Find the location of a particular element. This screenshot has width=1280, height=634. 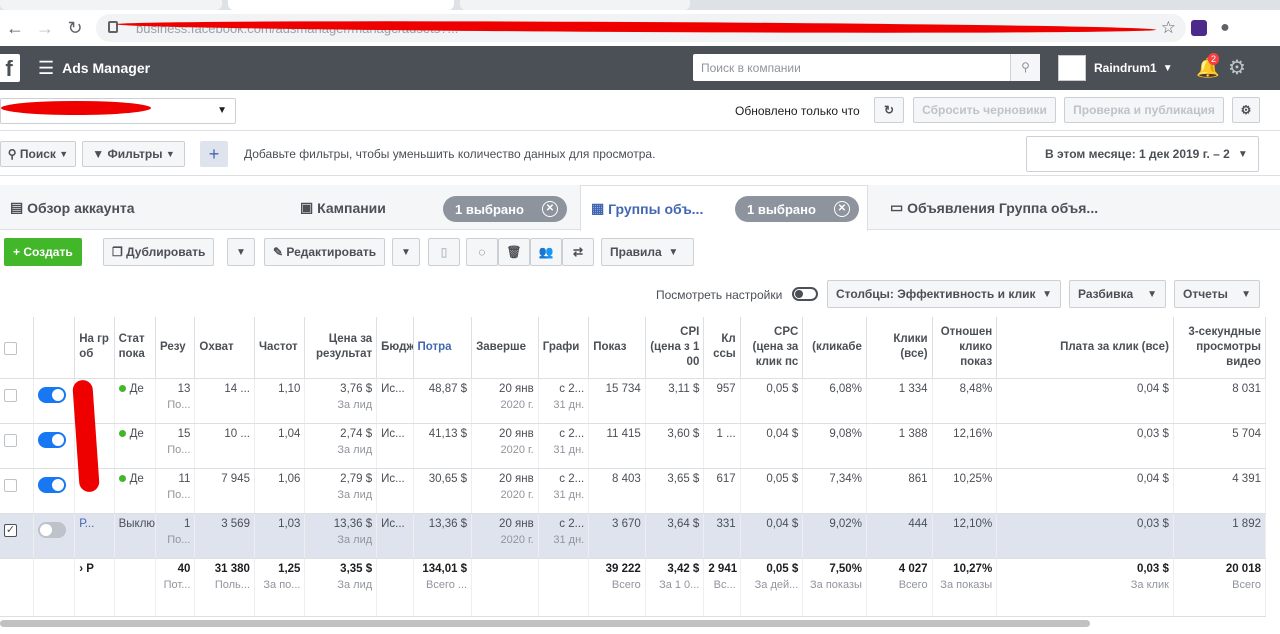

filters-button: ▼ Фильтры ▼ is located at coordinates (133, 154).